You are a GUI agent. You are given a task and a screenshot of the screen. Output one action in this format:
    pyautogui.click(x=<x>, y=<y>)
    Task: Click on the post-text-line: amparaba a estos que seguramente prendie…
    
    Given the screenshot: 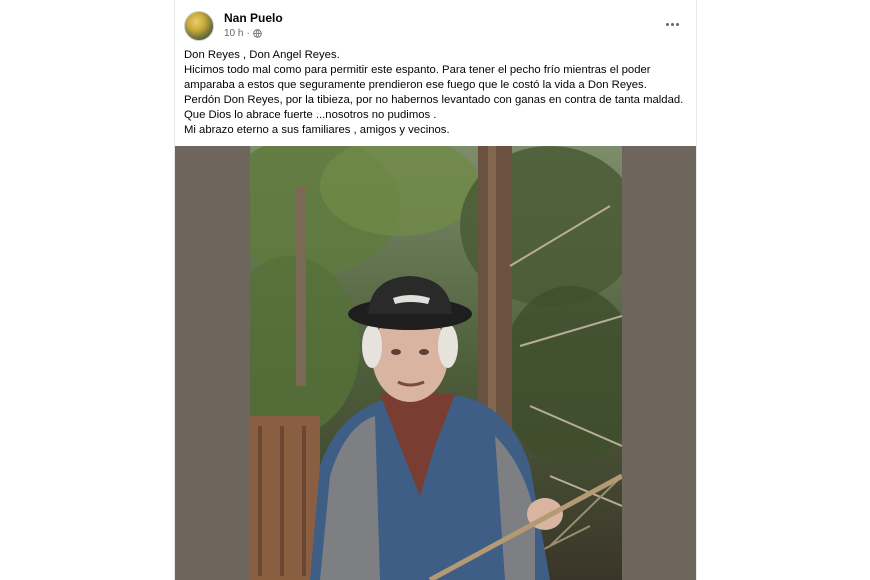 What is the action you would take?
    pyautogui.click(x=415, y=85)
    